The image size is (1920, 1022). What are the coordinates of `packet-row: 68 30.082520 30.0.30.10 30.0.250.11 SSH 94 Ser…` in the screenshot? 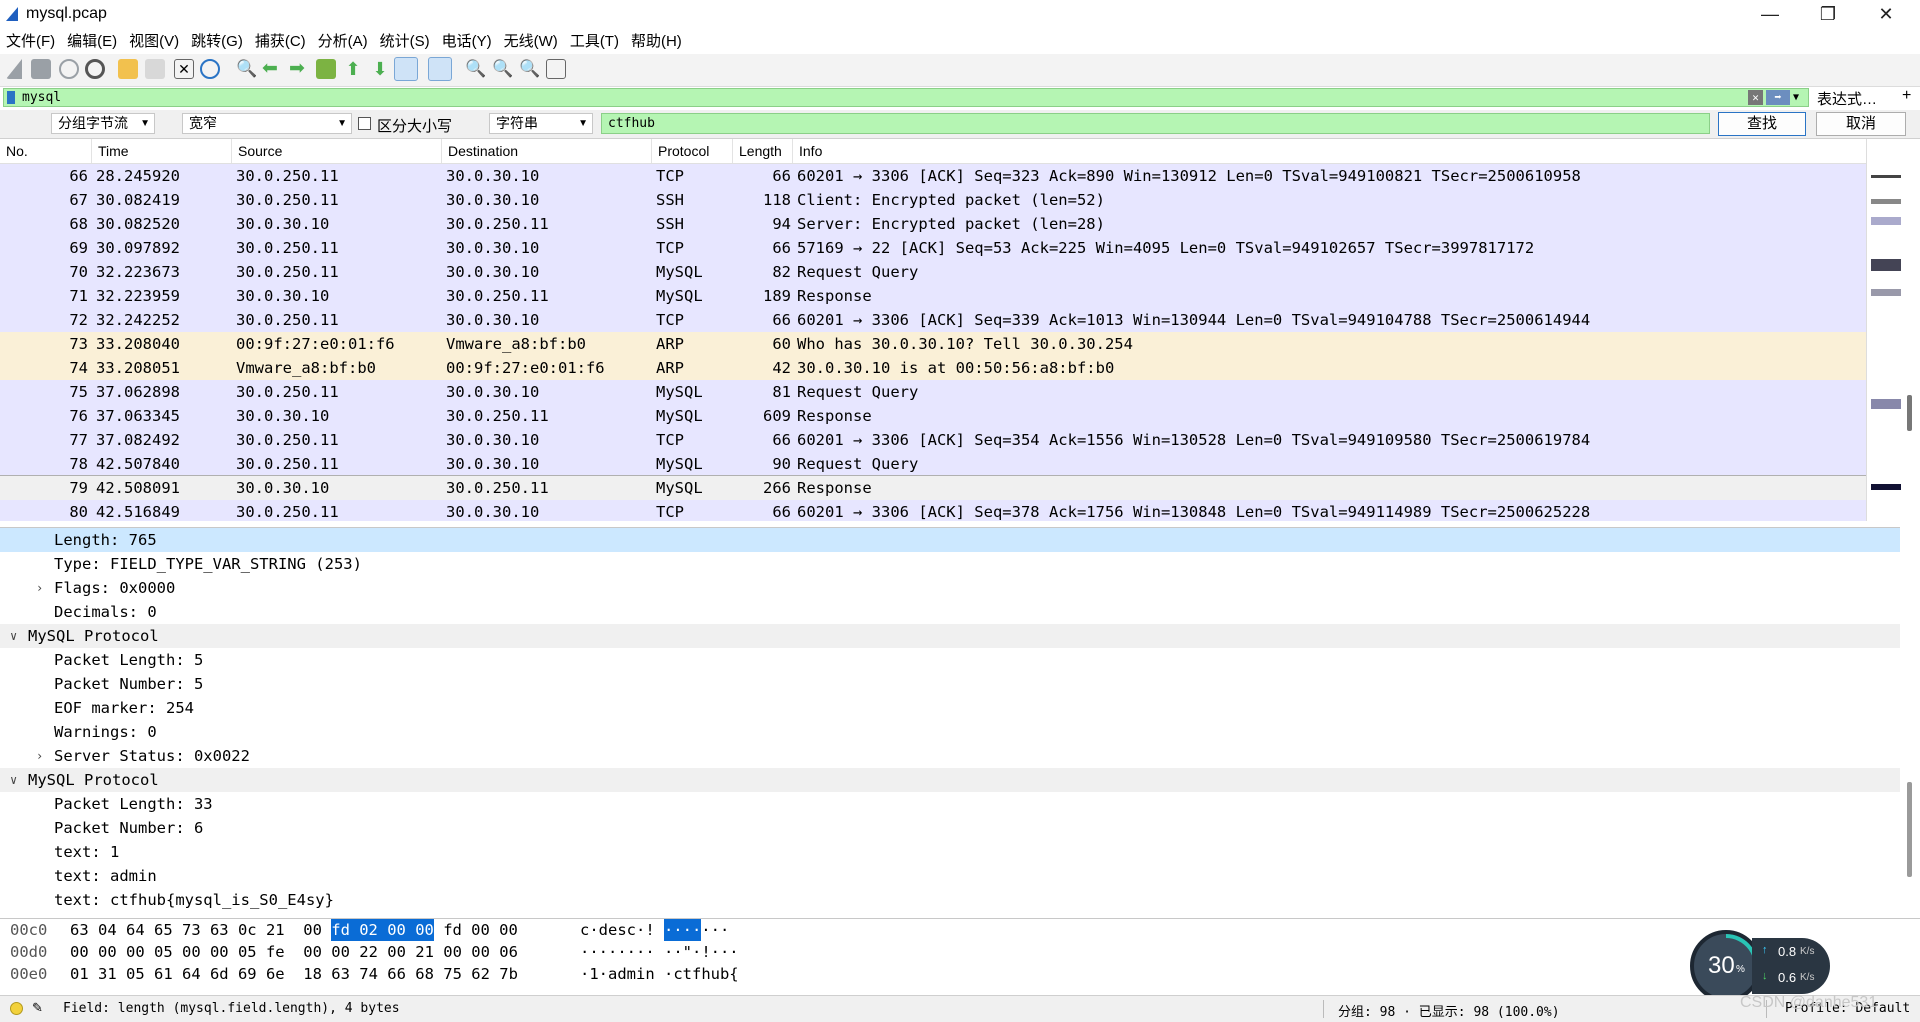 It's located at (933, 224).